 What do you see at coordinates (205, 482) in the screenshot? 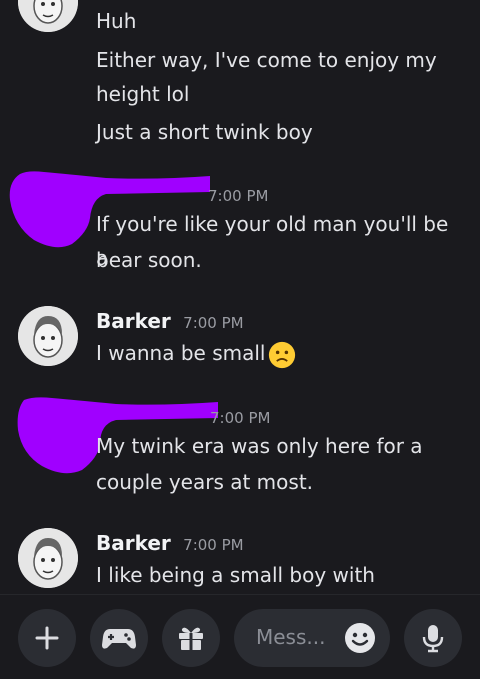
I see `message-text: couple years at most.` at bounding box center [205, 482].